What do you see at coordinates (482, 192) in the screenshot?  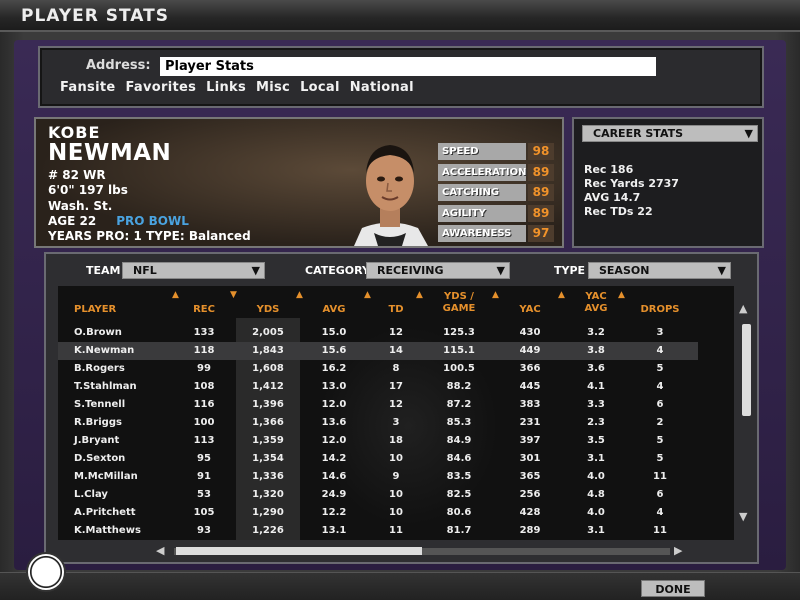 I see `rating-label: CATCHING` at bounding box center [482, 192].